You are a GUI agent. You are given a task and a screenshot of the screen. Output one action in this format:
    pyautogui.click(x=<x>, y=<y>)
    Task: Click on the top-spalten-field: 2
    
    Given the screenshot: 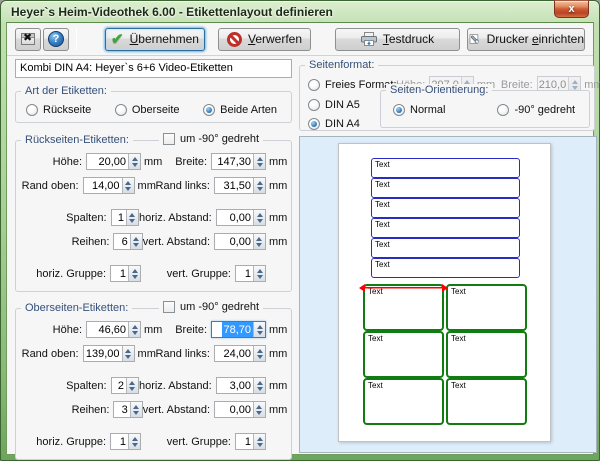 What is the action you would take?
    pyautogui.click(x=124, y=385)
    